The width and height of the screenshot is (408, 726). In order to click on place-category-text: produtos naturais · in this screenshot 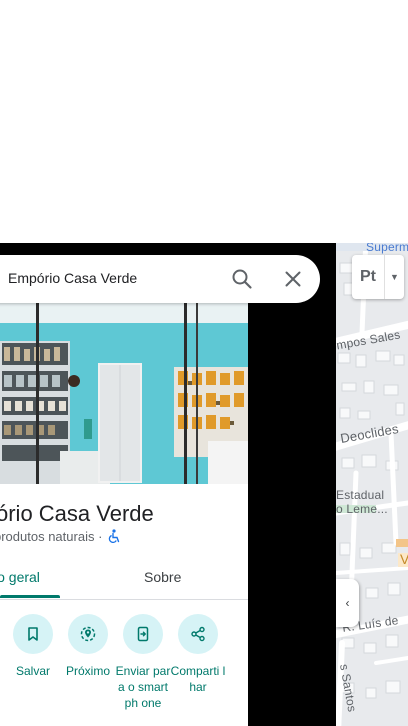, I will do `click(51, 536)`.